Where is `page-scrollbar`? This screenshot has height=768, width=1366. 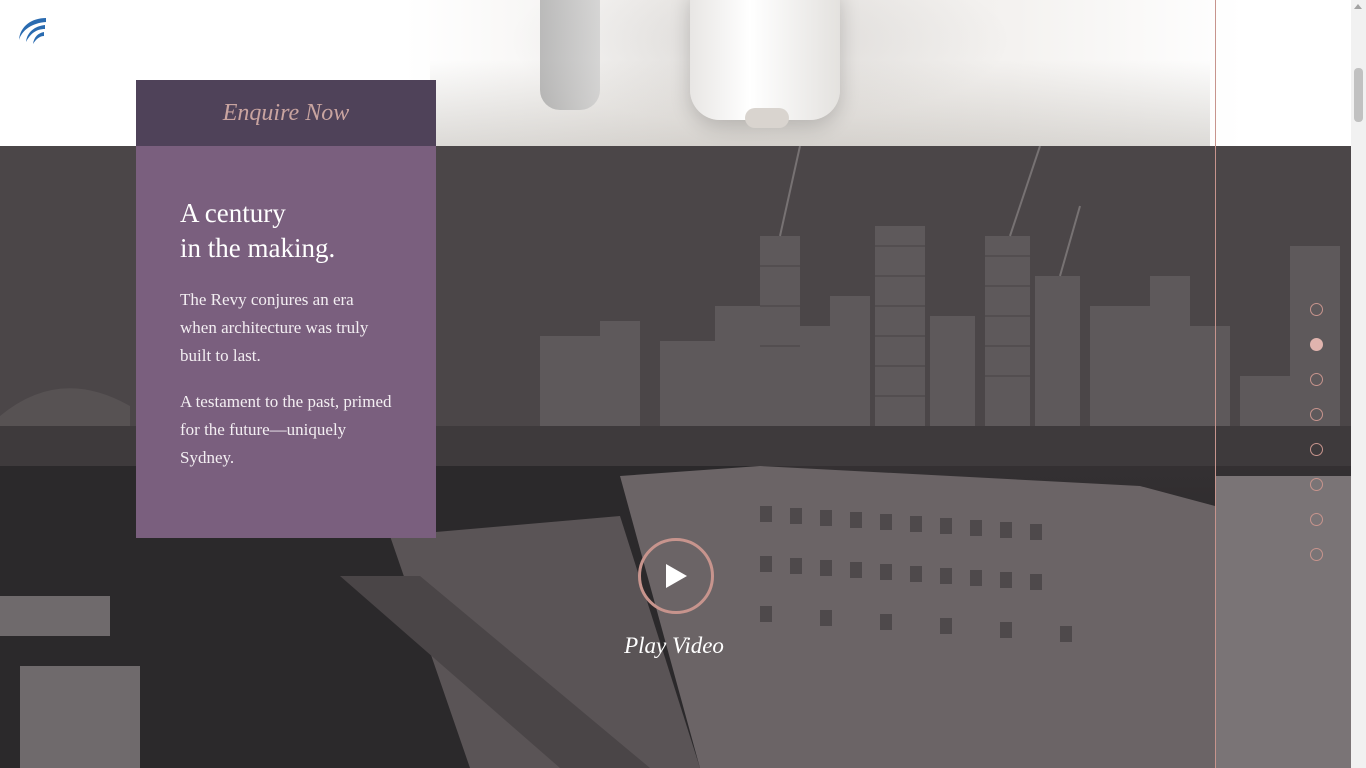
page-scrollbar is located at coordinates (1358, 384).